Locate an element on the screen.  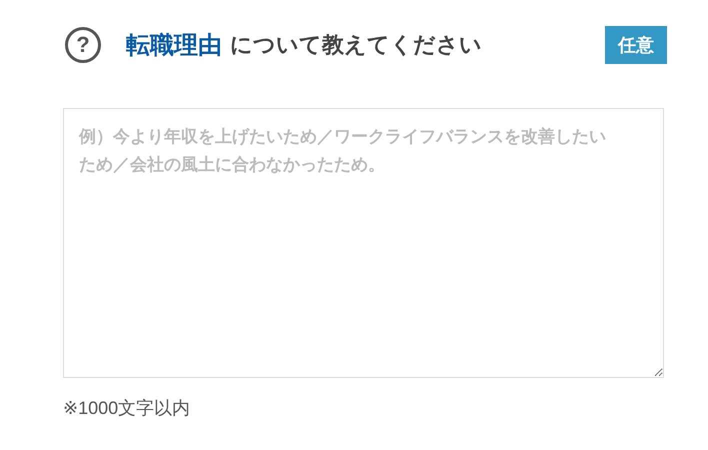
heading-keyword: 転職理由 is located at coordinates (174, 46).